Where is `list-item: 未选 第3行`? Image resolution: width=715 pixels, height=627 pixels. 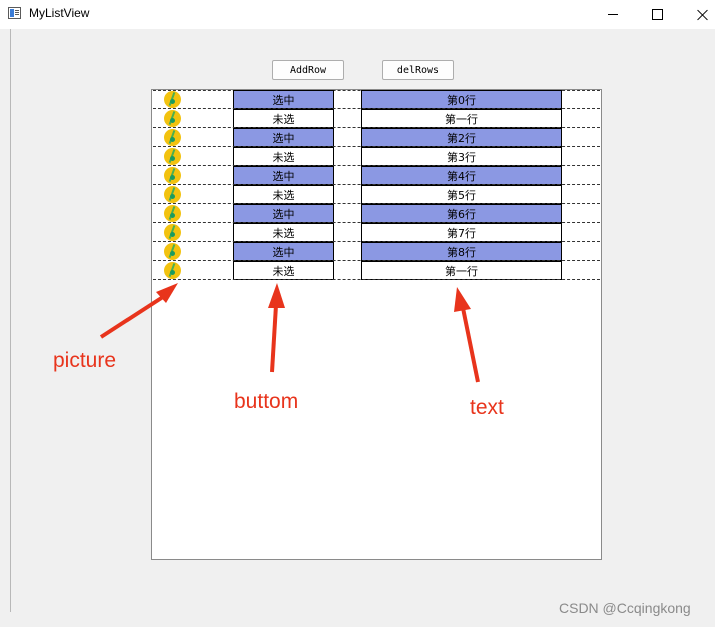 list-item: 未选 第3行 is located at coordinates (376, 156).